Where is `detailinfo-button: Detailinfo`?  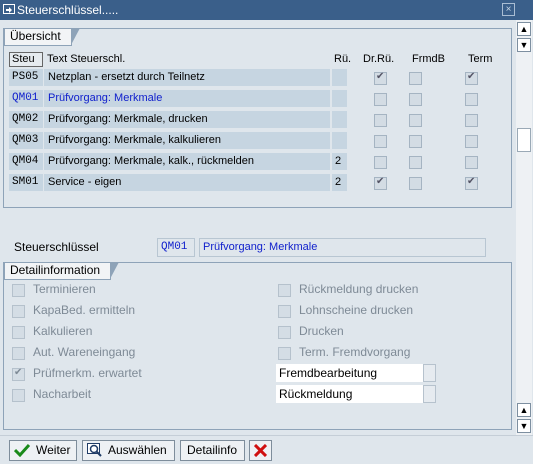 detailinfo-button: Detailinfo is located at coordinates (212, 450).